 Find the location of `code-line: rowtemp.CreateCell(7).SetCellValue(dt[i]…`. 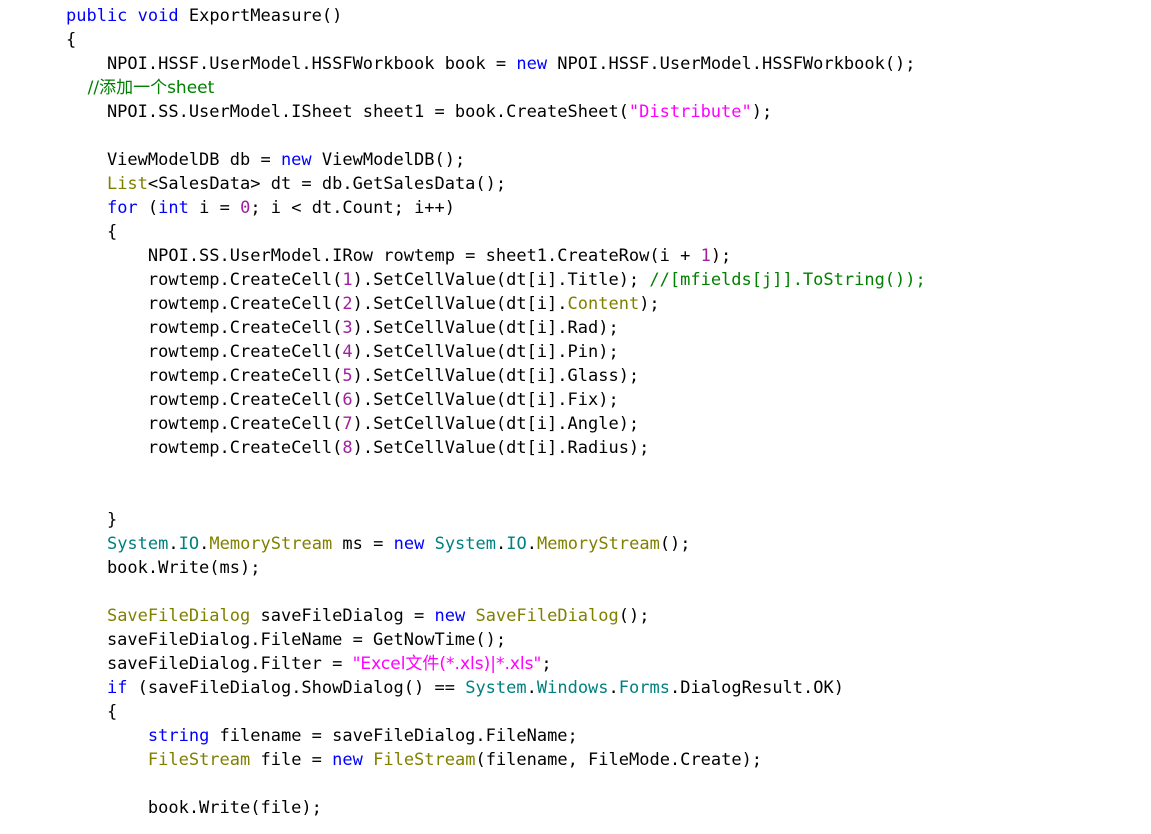

code-line: rowtemp.CreateCell(7).SetCellValue(dt[i]… is located at coordinates (575, 424).